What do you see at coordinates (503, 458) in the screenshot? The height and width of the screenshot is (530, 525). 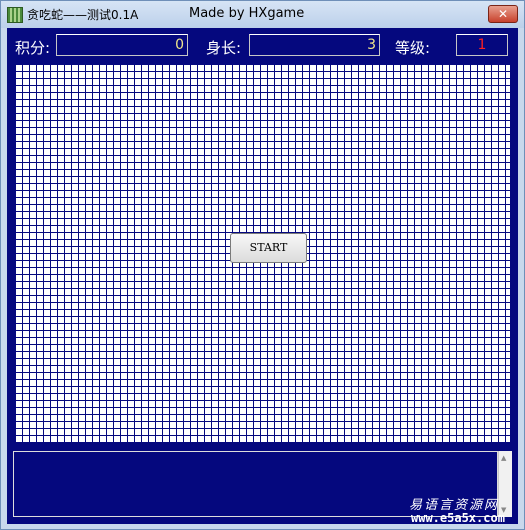 I see `scroll-up-icon: ▲` at bounding box center [503, 458].